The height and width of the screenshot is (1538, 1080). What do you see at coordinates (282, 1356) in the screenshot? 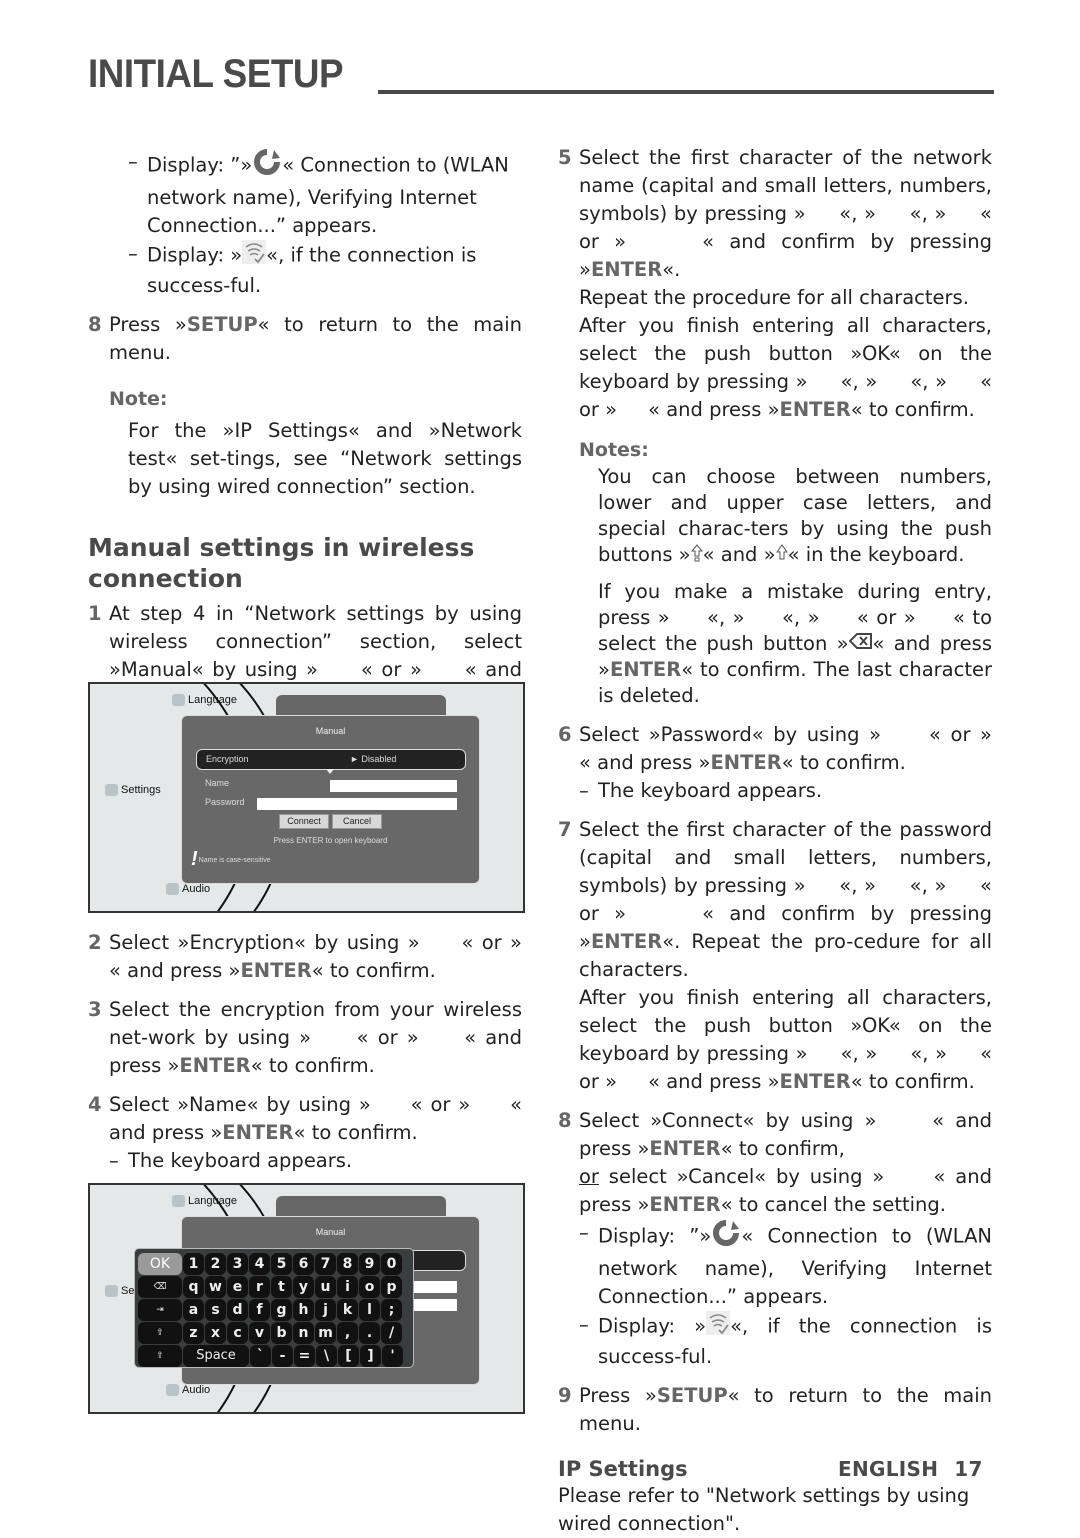
I see `key-4-3: -` at bounding box center [282, 1356].